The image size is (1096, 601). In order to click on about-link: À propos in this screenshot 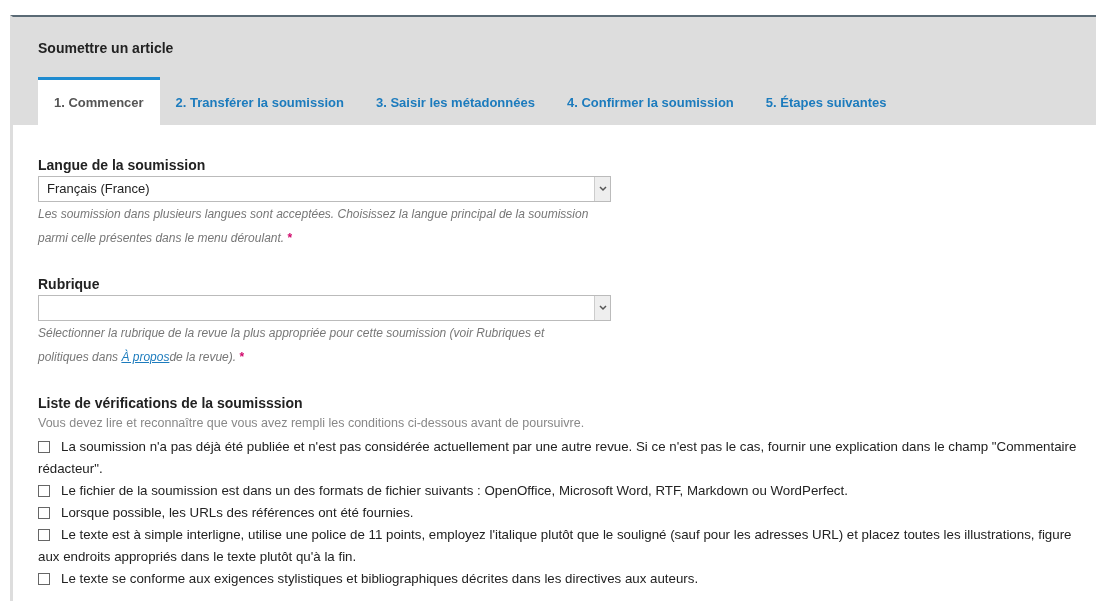, I will do `click(145, 356)`.